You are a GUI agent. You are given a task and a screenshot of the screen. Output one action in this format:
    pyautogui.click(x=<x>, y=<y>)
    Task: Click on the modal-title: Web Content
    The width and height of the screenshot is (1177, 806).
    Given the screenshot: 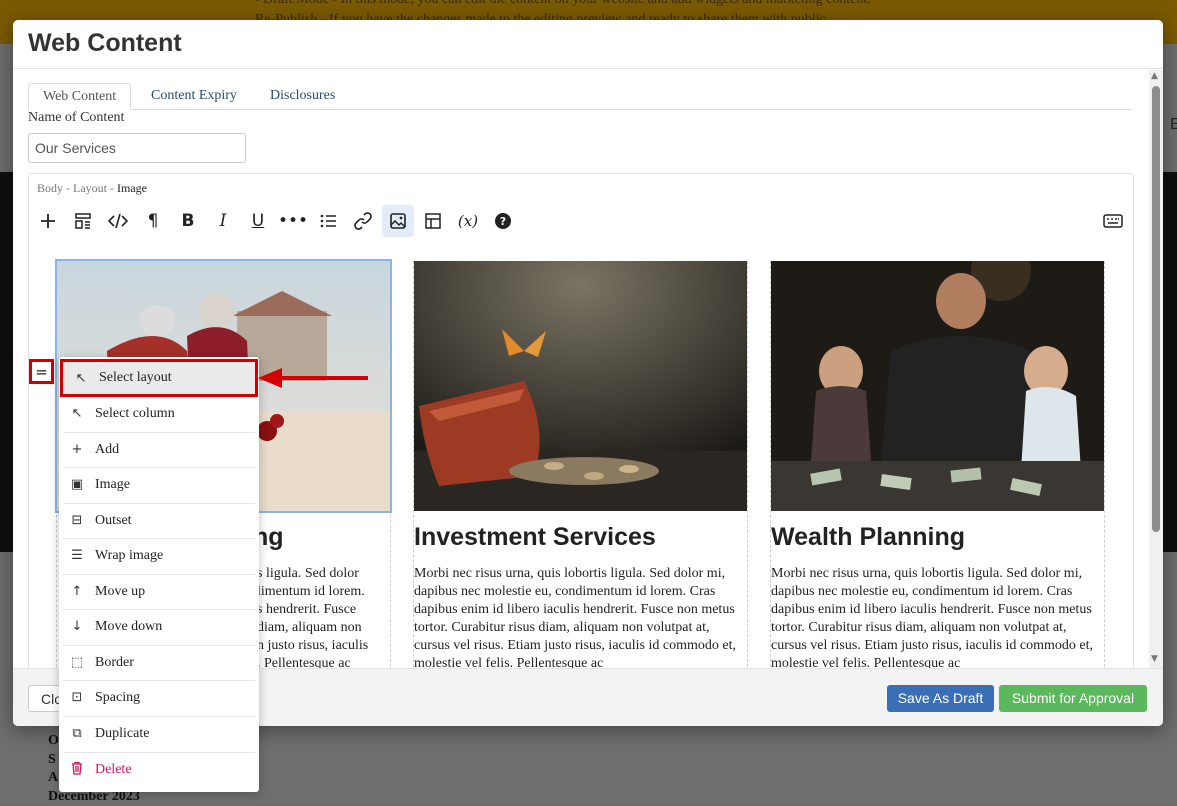 What is the action you would take?
    pyautogui.click(x=105, y=43)
    